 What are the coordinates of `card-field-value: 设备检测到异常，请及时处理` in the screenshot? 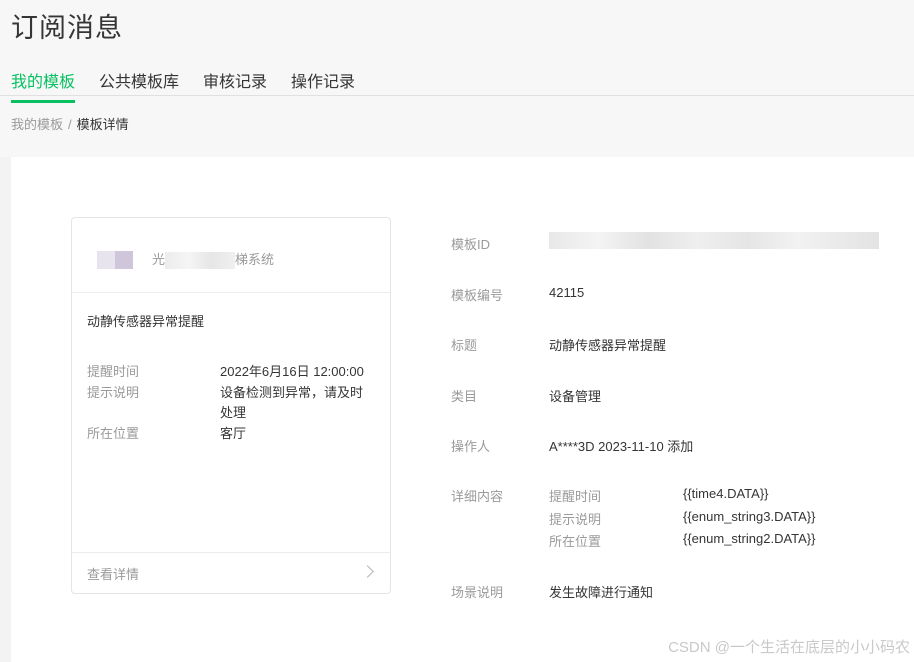 It's located at (292, 402).